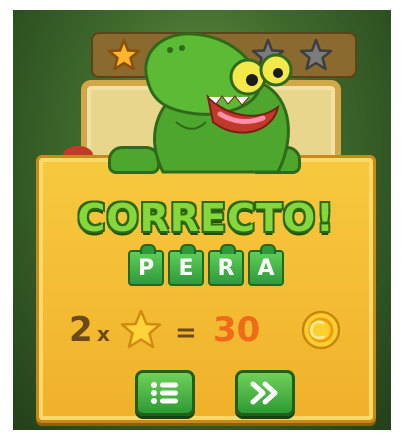 The width and height of the screenshot is (404, 437). Describe the element at coordinates (218, 103) in the screenshot. I see `crocodile-mascot` at that location.